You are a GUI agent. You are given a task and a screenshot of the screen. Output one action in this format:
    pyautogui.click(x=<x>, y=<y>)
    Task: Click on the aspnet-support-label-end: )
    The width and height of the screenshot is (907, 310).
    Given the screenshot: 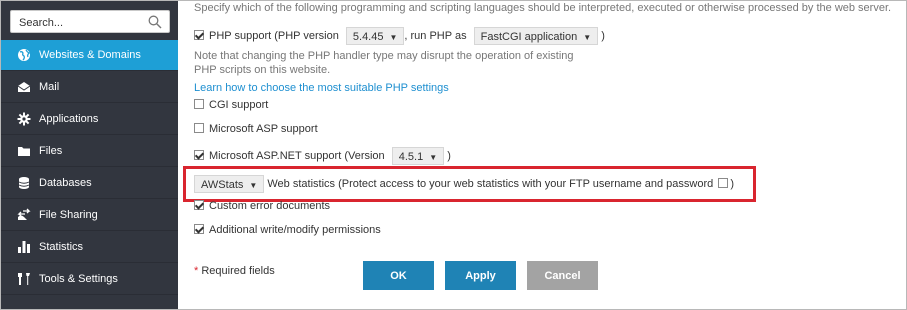 What is the action you would take?
    pyautogui.click(x=449, y=155)
    